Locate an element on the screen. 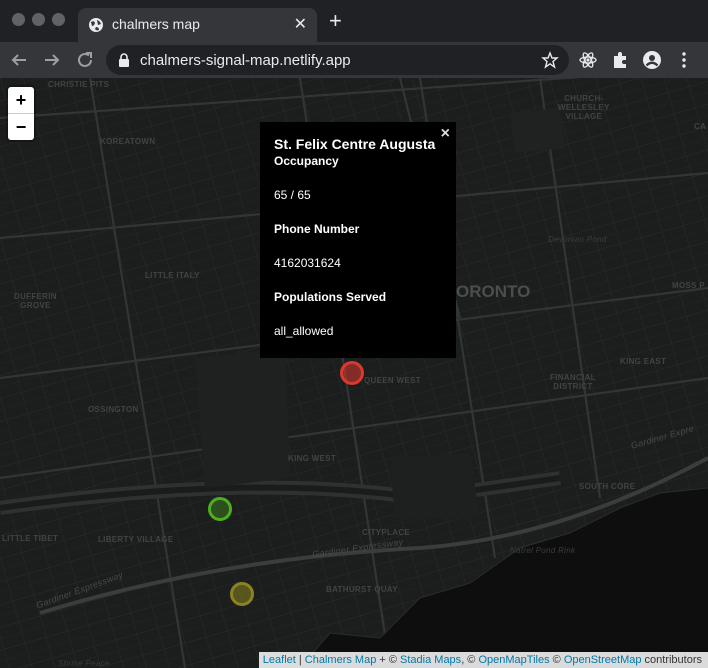 The image size is (708, 668). map-label-king-west: KING WEST is located at coordinates (312, 458).